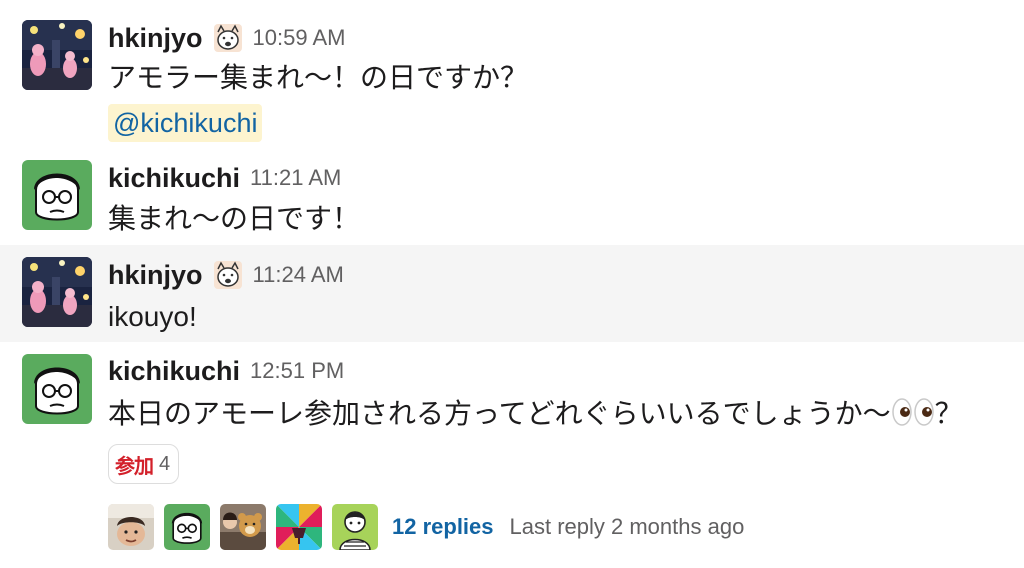 This screenshot has width=1024, height=568. I want to click on message-header: hkinjyo 10:59 AM, so click(226, 38).